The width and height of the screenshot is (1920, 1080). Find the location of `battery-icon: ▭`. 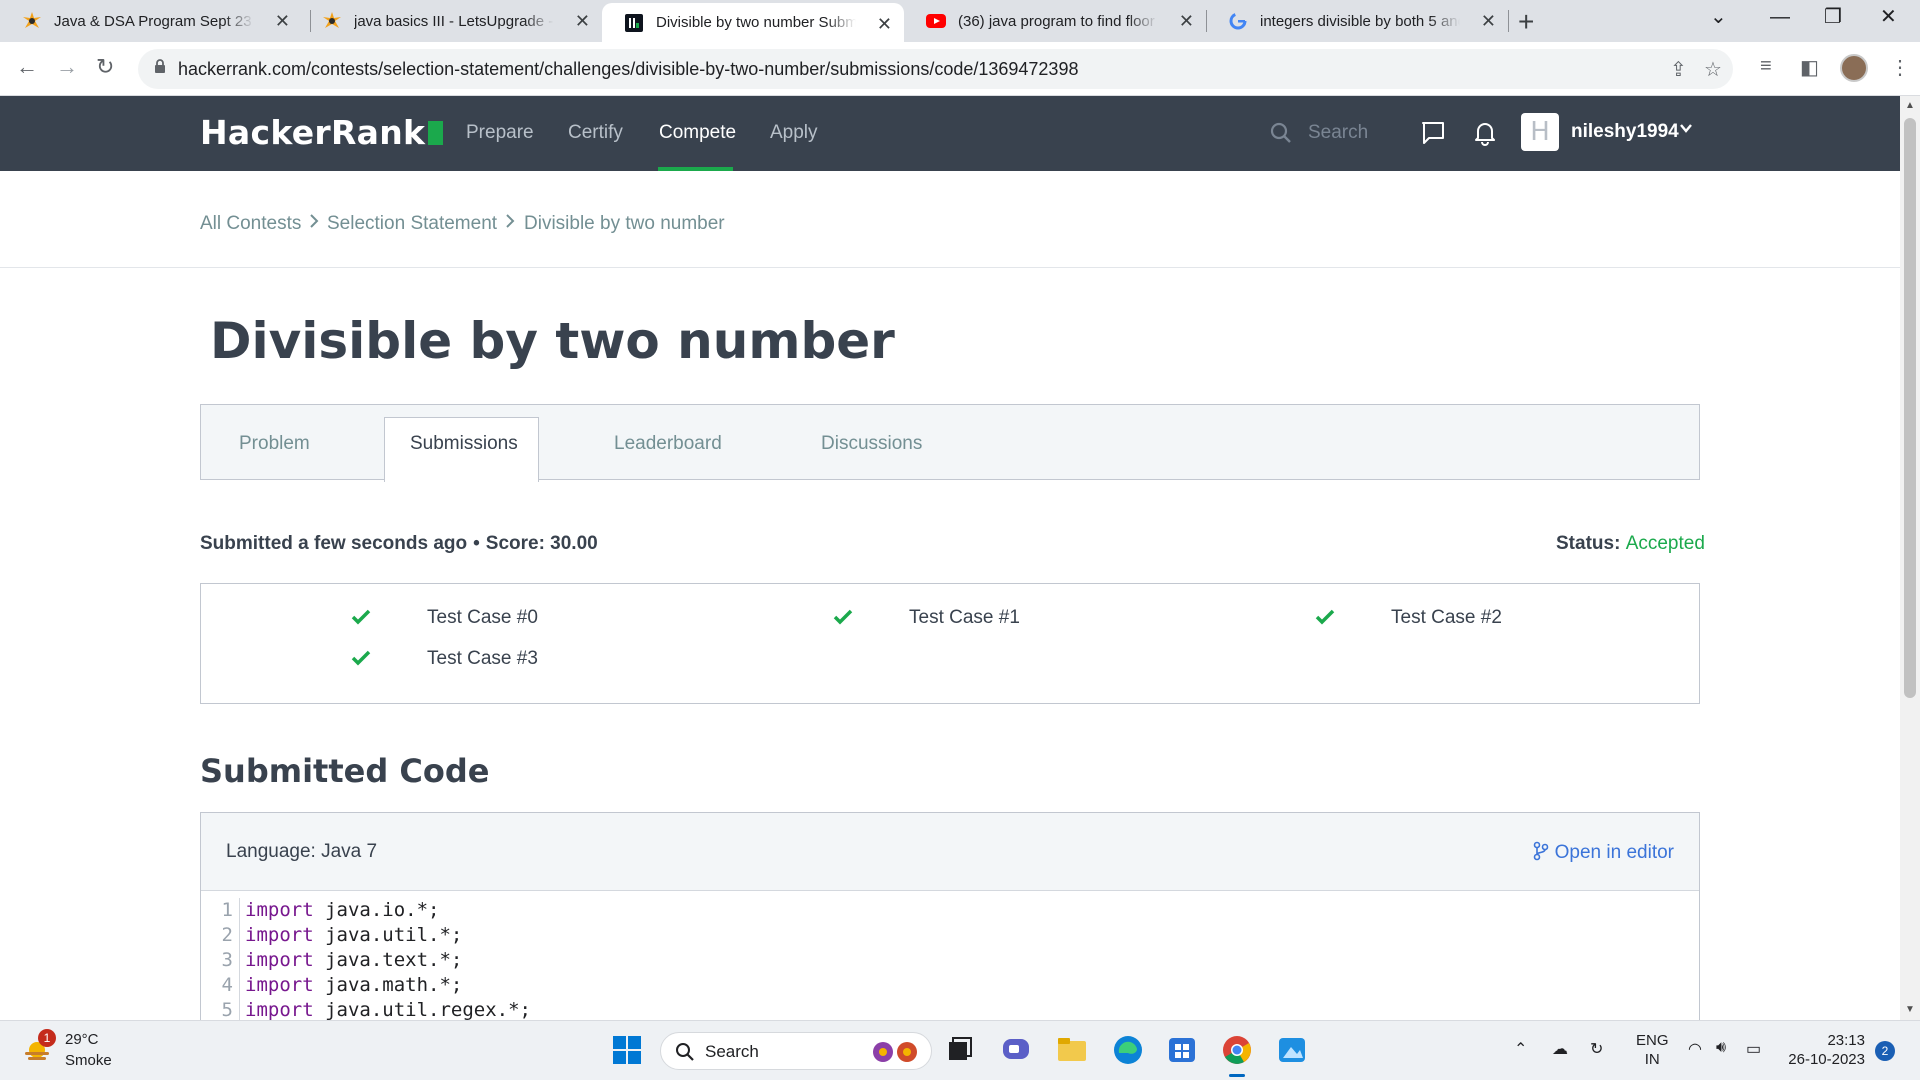

battery-icon: ▭ is located at coordinates (1753, 1049).